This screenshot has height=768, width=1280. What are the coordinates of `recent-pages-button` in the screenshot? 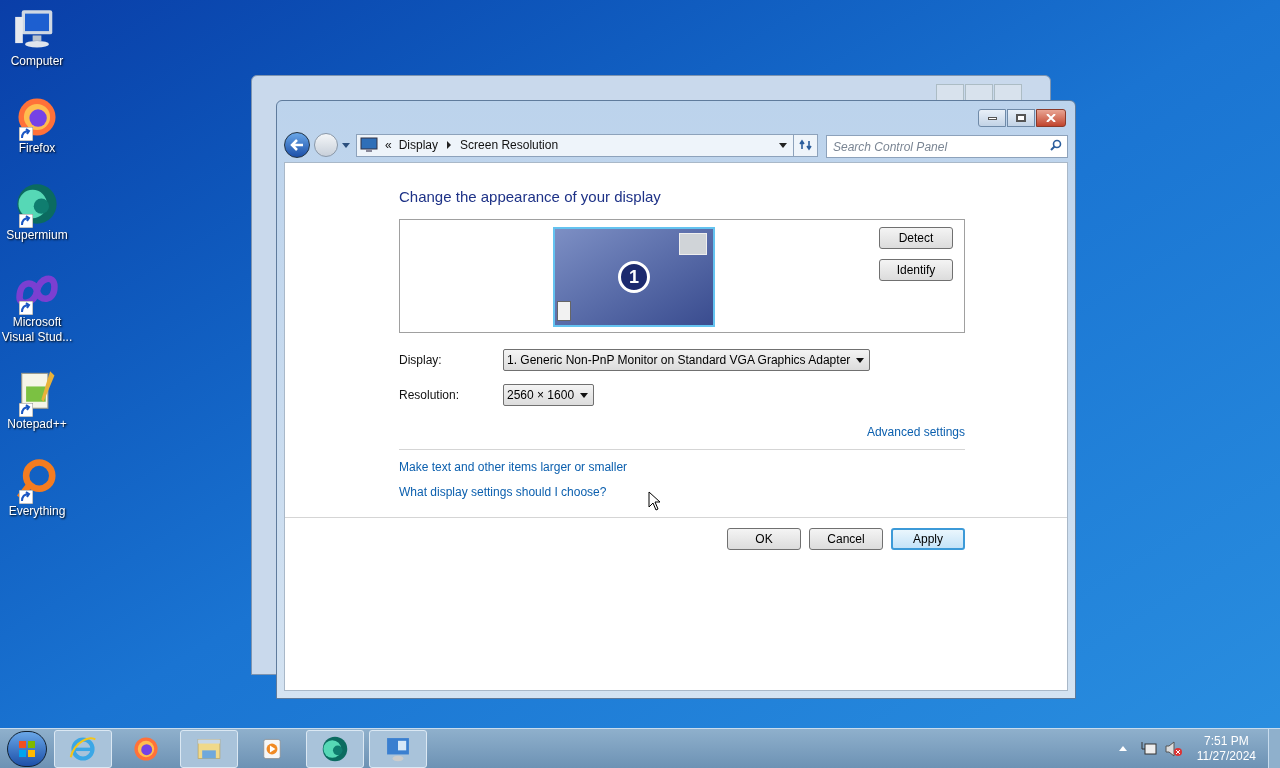 It's located at (347, 145).